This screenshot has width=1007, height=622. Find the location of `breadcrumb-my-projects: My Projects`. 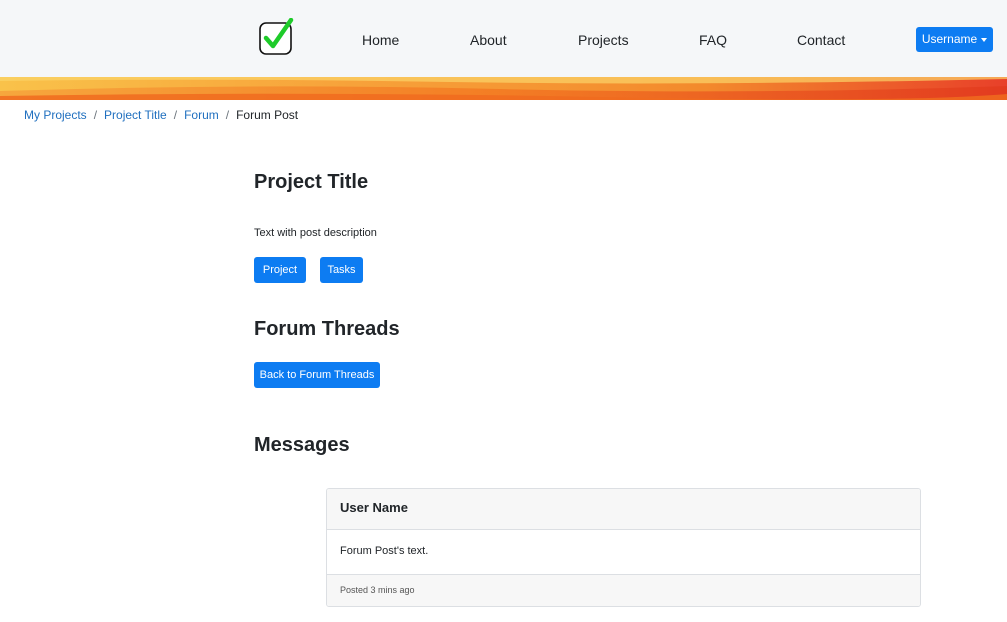

breadcrumb-my-projects: My Projects is located at coordinates (55, 115).